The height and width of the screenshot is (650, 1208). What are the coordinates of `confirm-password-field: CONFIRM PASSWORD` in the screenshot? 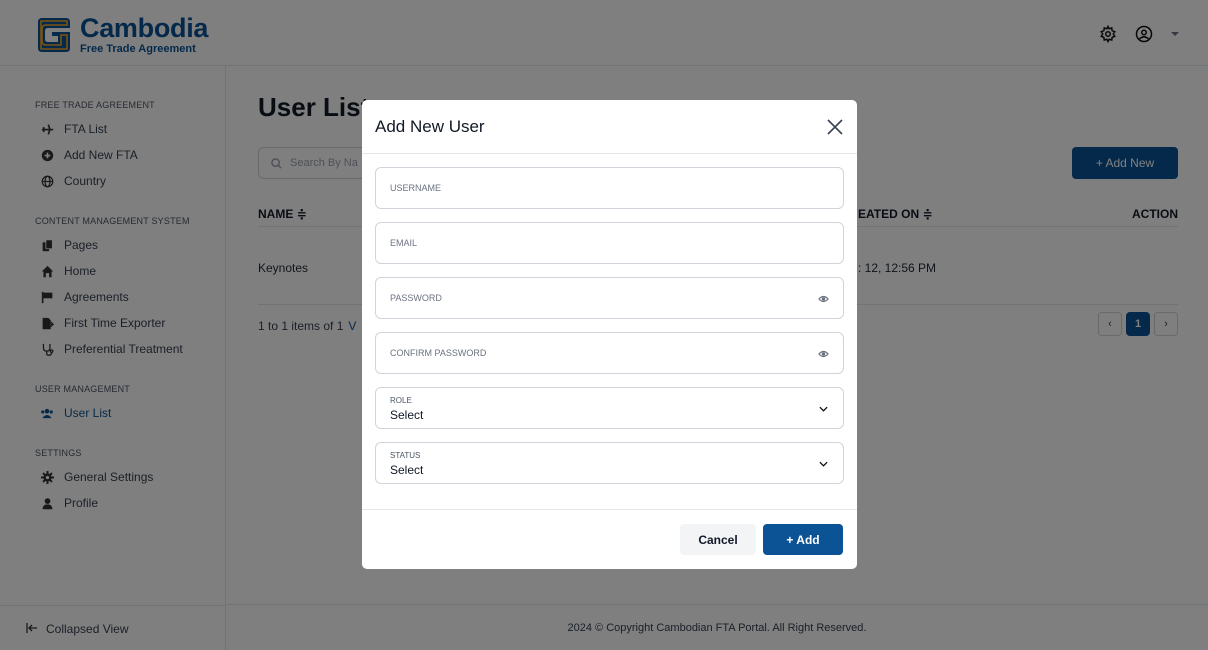 It's located at (609, 353).